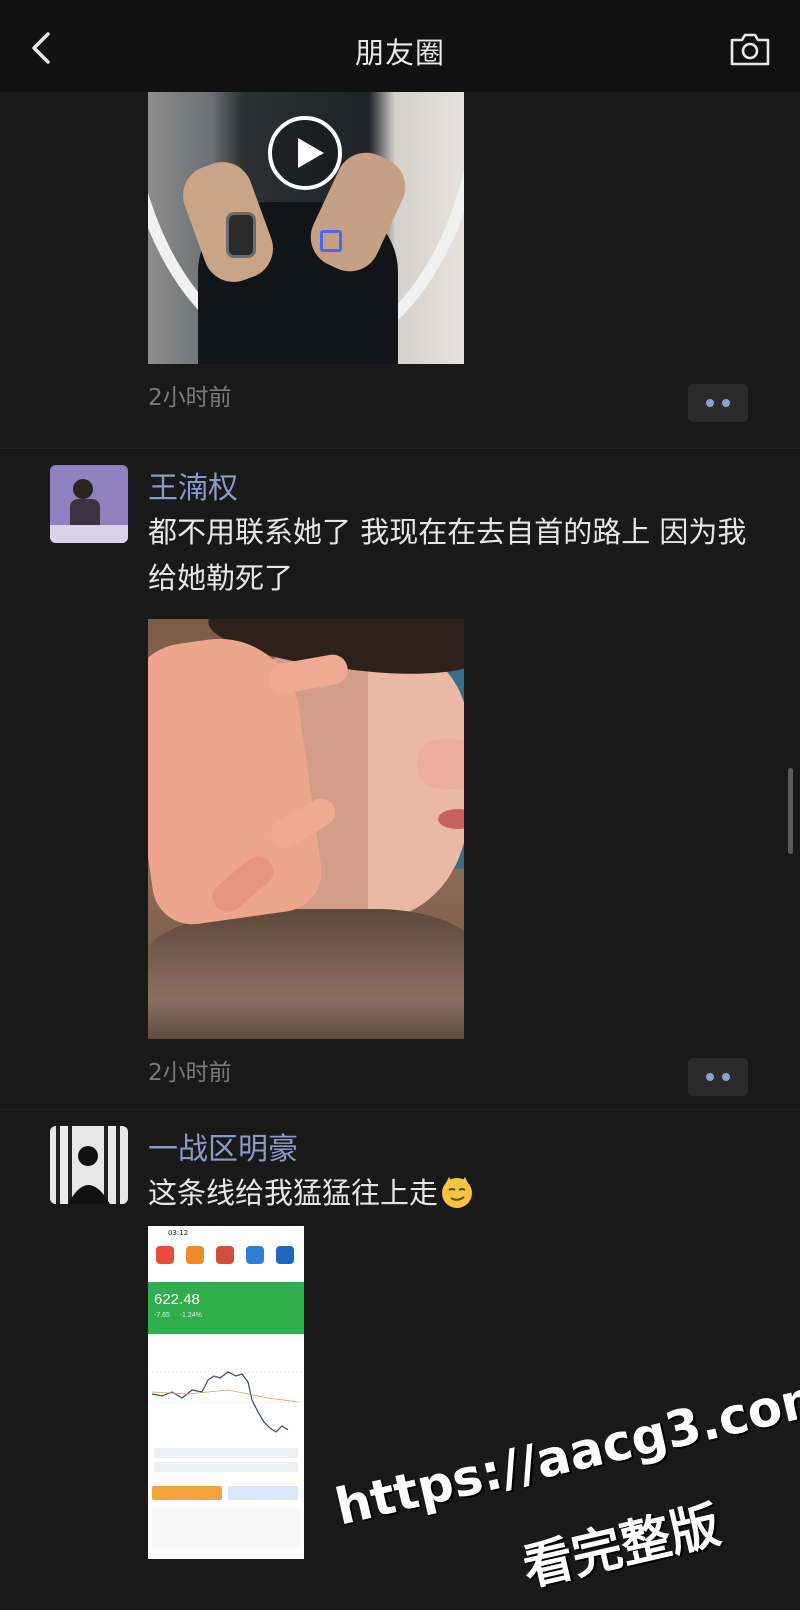  I want to click on stock-change-pct: -1.24%, so click(190, 1315).